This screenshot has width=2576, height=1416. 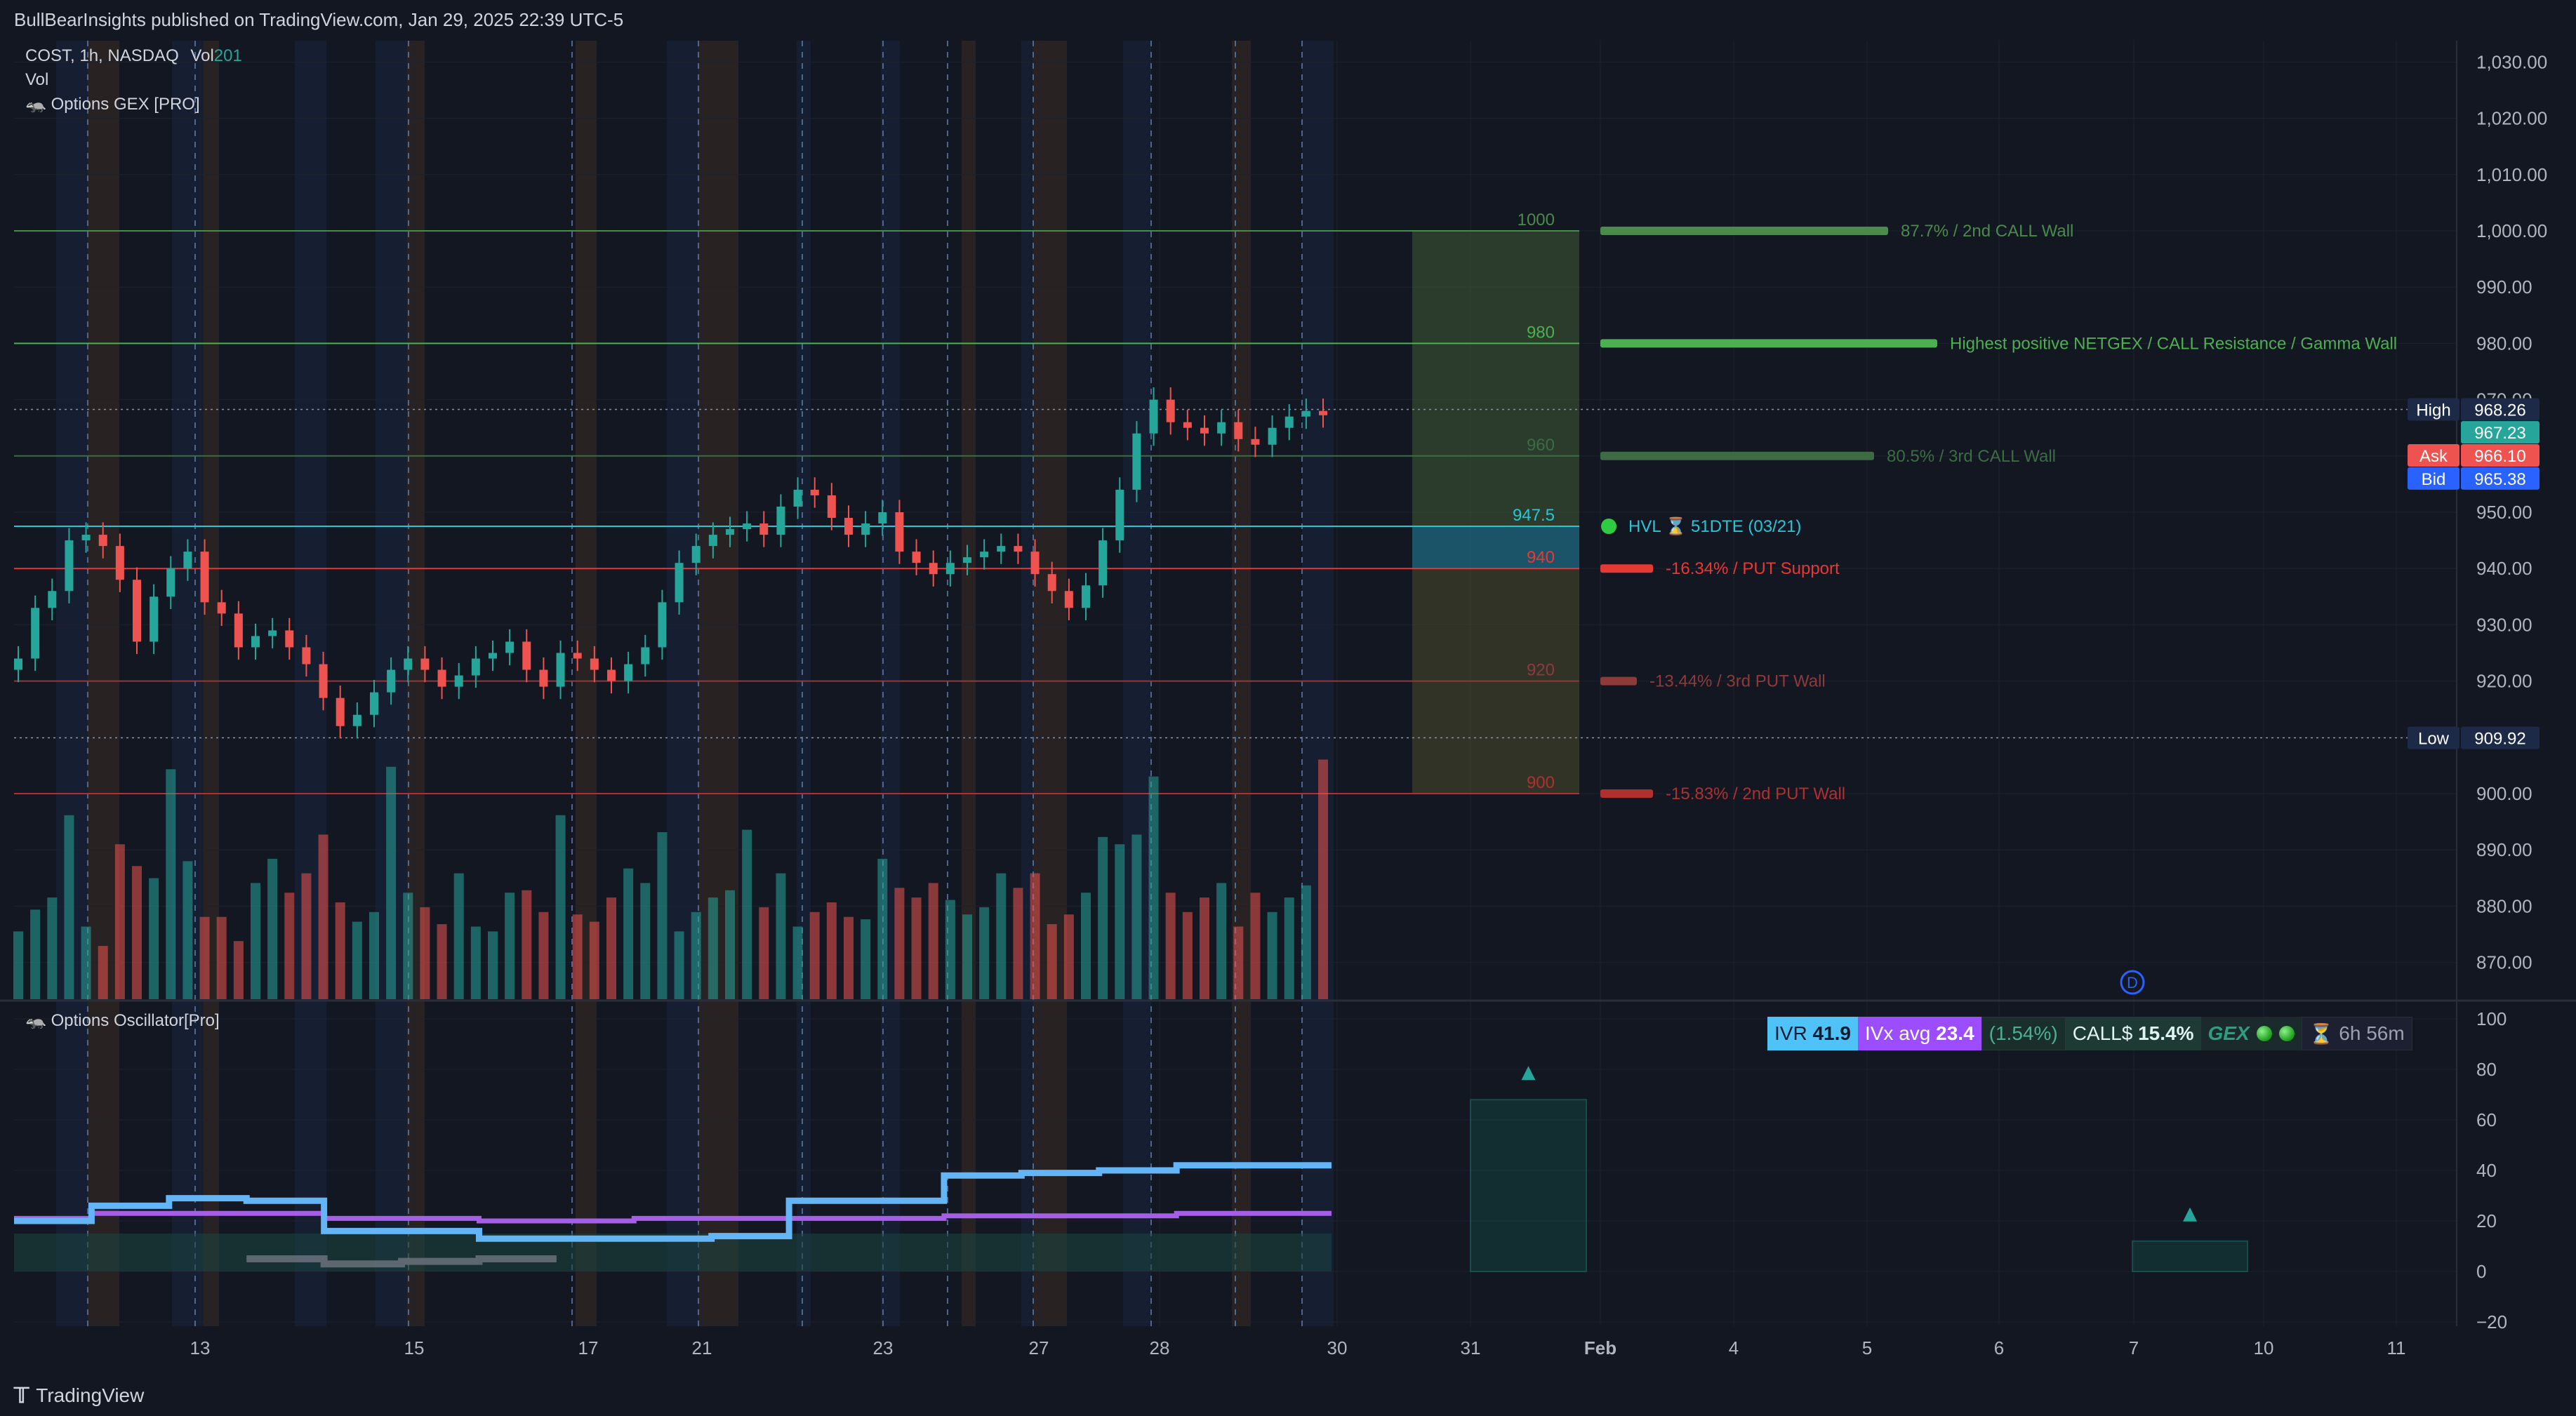 I want to click on legend-vol-text: Vol, so click(x=37, y=79).